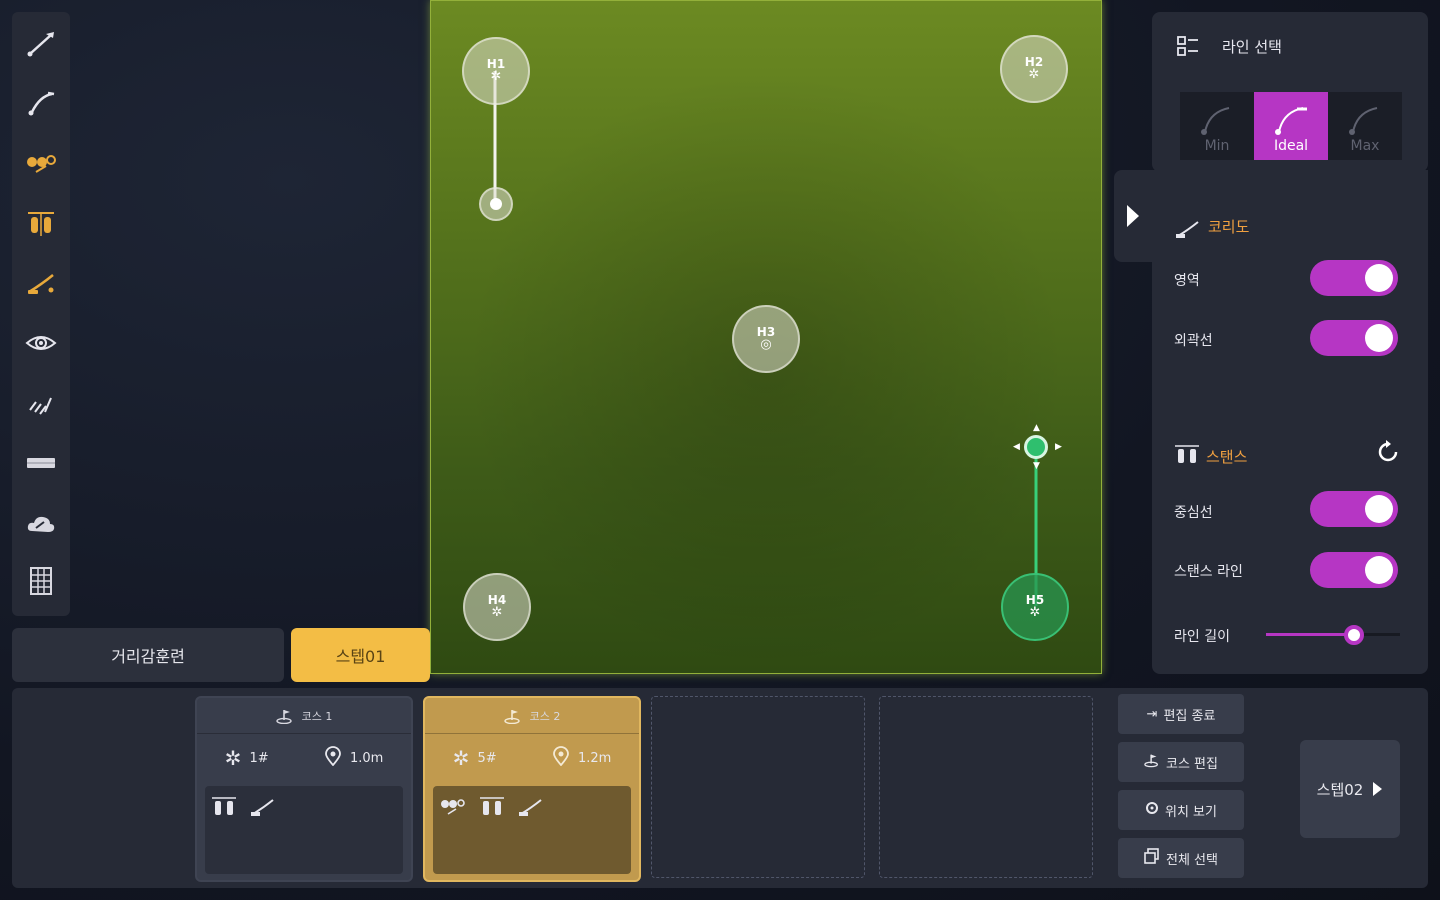  What do you see at coordinates (1252, 47) in the screenshot?
I see `line-select-title: 라인 선택` at bounding box center [1252, 47].